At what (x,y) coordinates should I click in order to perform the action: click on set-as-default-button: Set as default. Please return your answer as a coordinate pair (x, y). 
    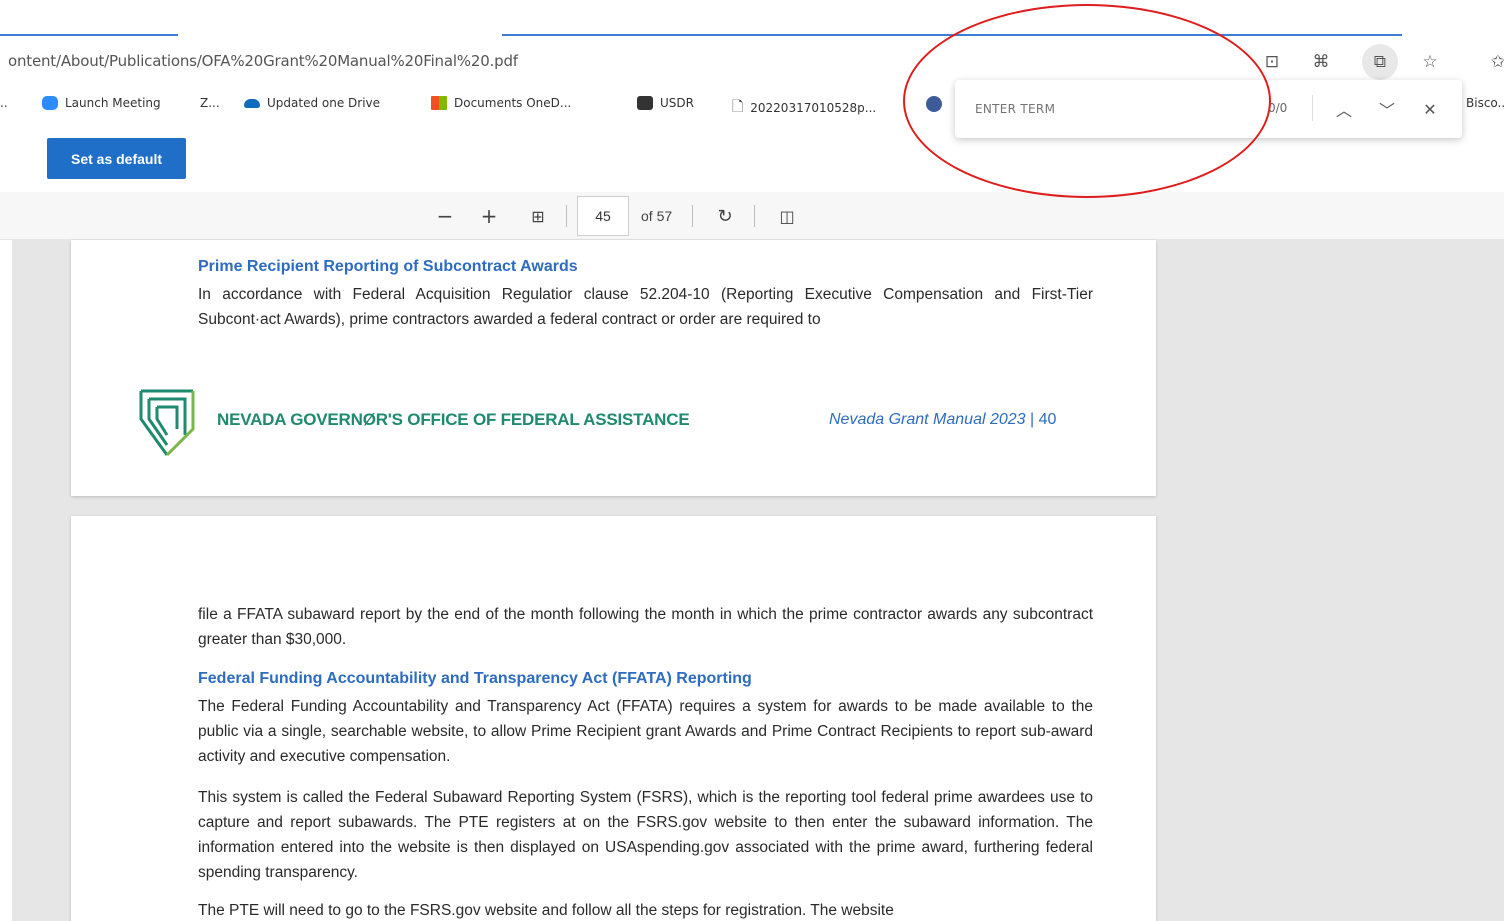
    Looking at the image, I should click on (116, 158).